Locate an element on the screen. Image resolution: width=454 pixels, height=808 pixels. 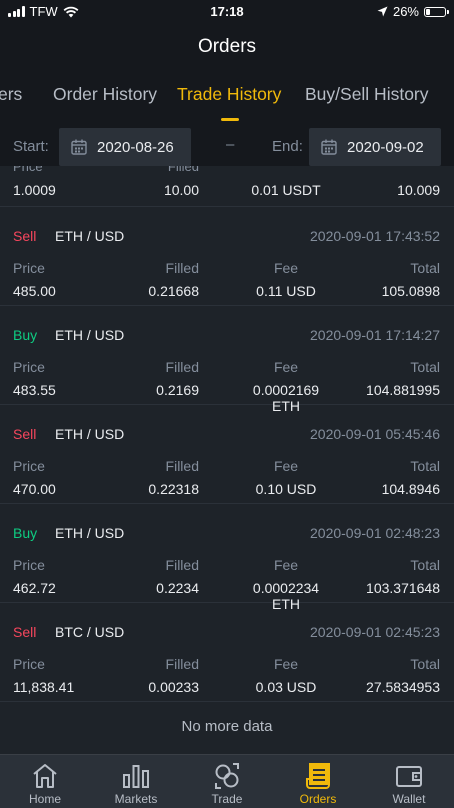
end-date-picker: 2020-09-02 is located at coordinates (375, 147).